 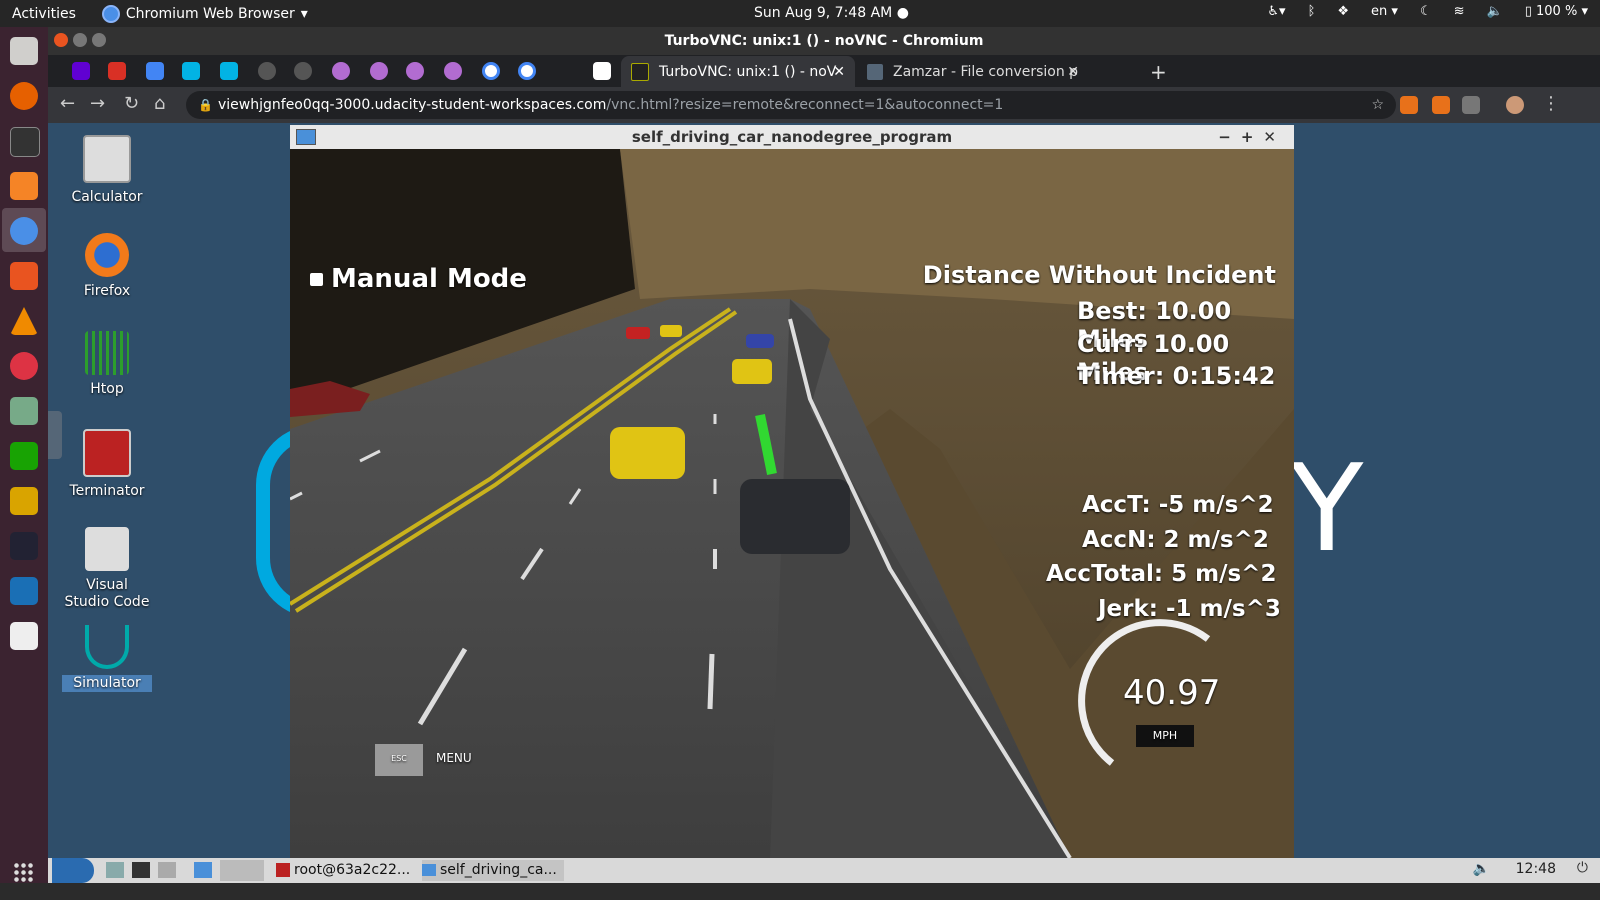 I want to click on desktop-icon-firefox: Firefox, so click(x=107, y=266).